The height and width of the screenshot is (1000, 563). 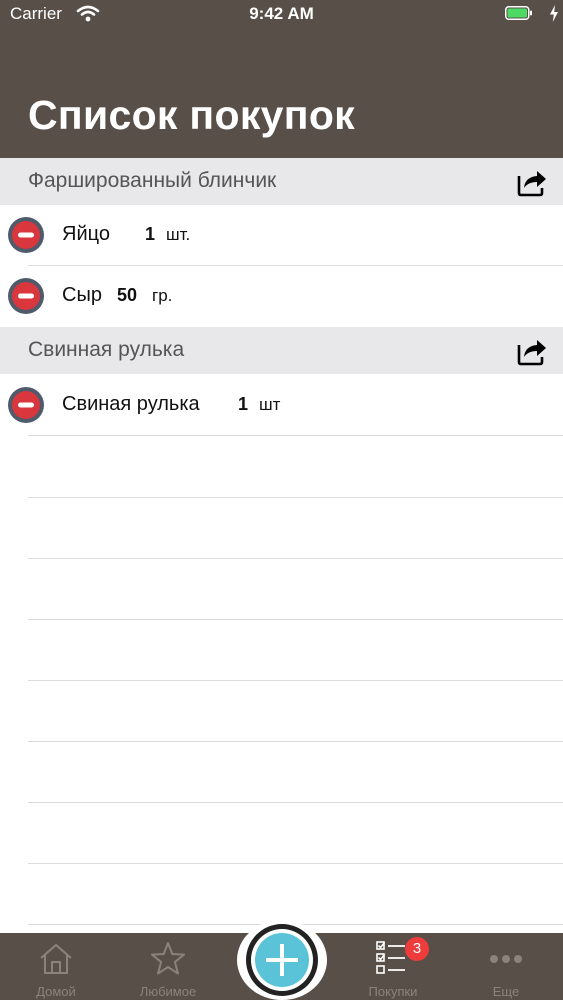 What do you see at coordinates (168, 958) in the screenshot?
I see `star-icon` at bounding box center [168, 958].